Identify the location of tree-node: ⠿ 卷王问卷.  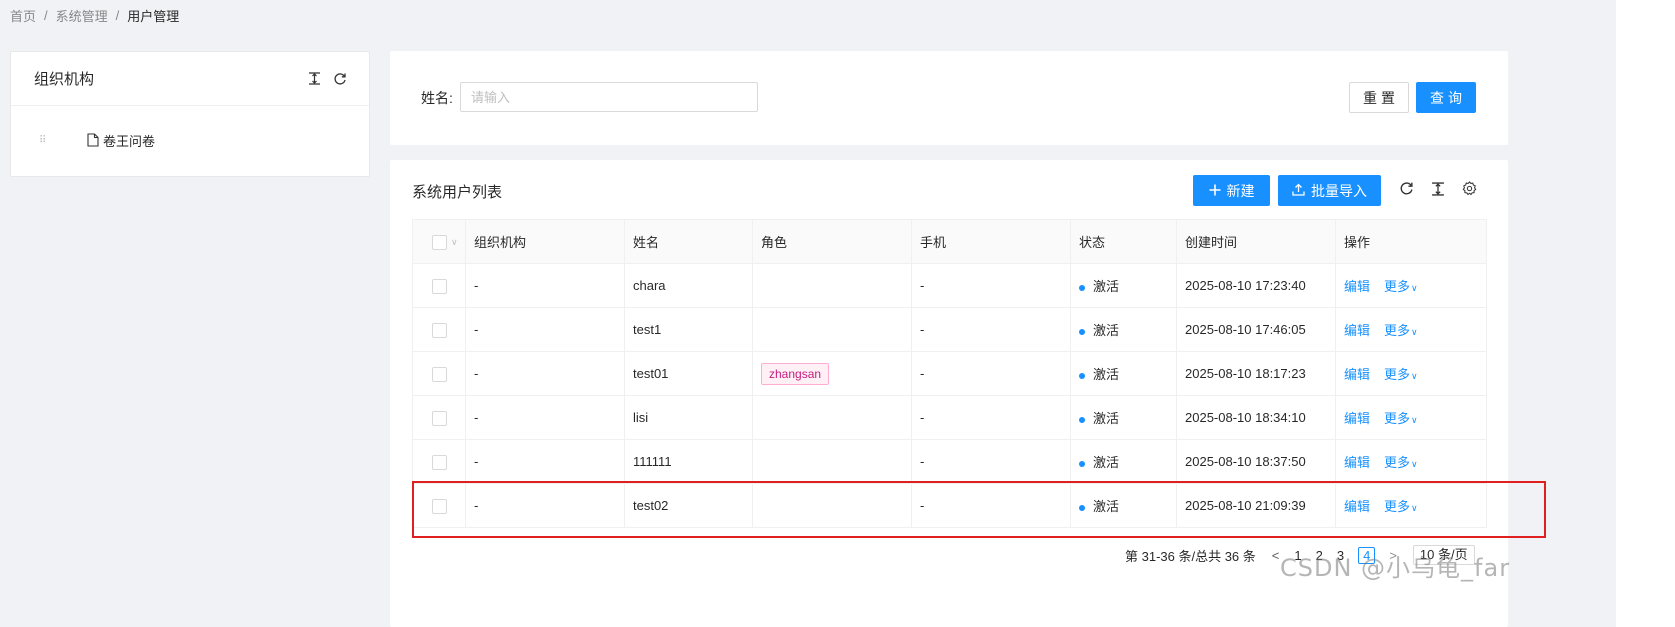
(97, 140).